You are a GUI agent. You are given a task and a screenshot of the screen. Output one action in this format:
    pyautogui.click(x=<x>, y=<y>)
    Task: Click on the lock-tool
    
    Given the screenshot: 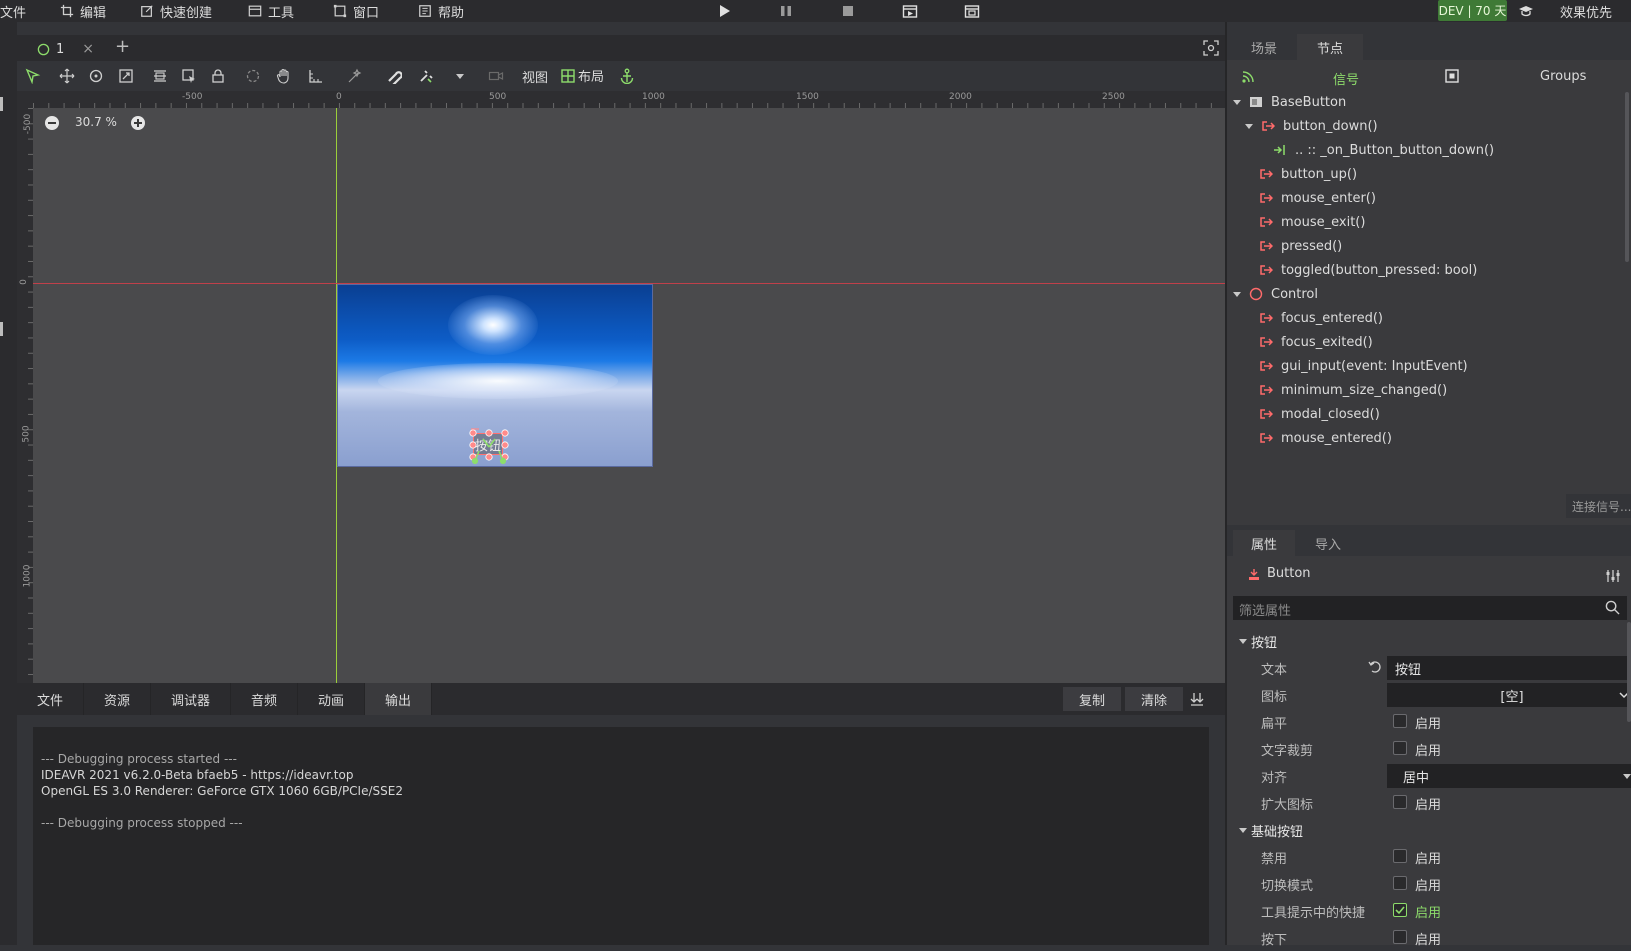 What is the action you would take?
    pyautogui.click(x=218, y=76)
    